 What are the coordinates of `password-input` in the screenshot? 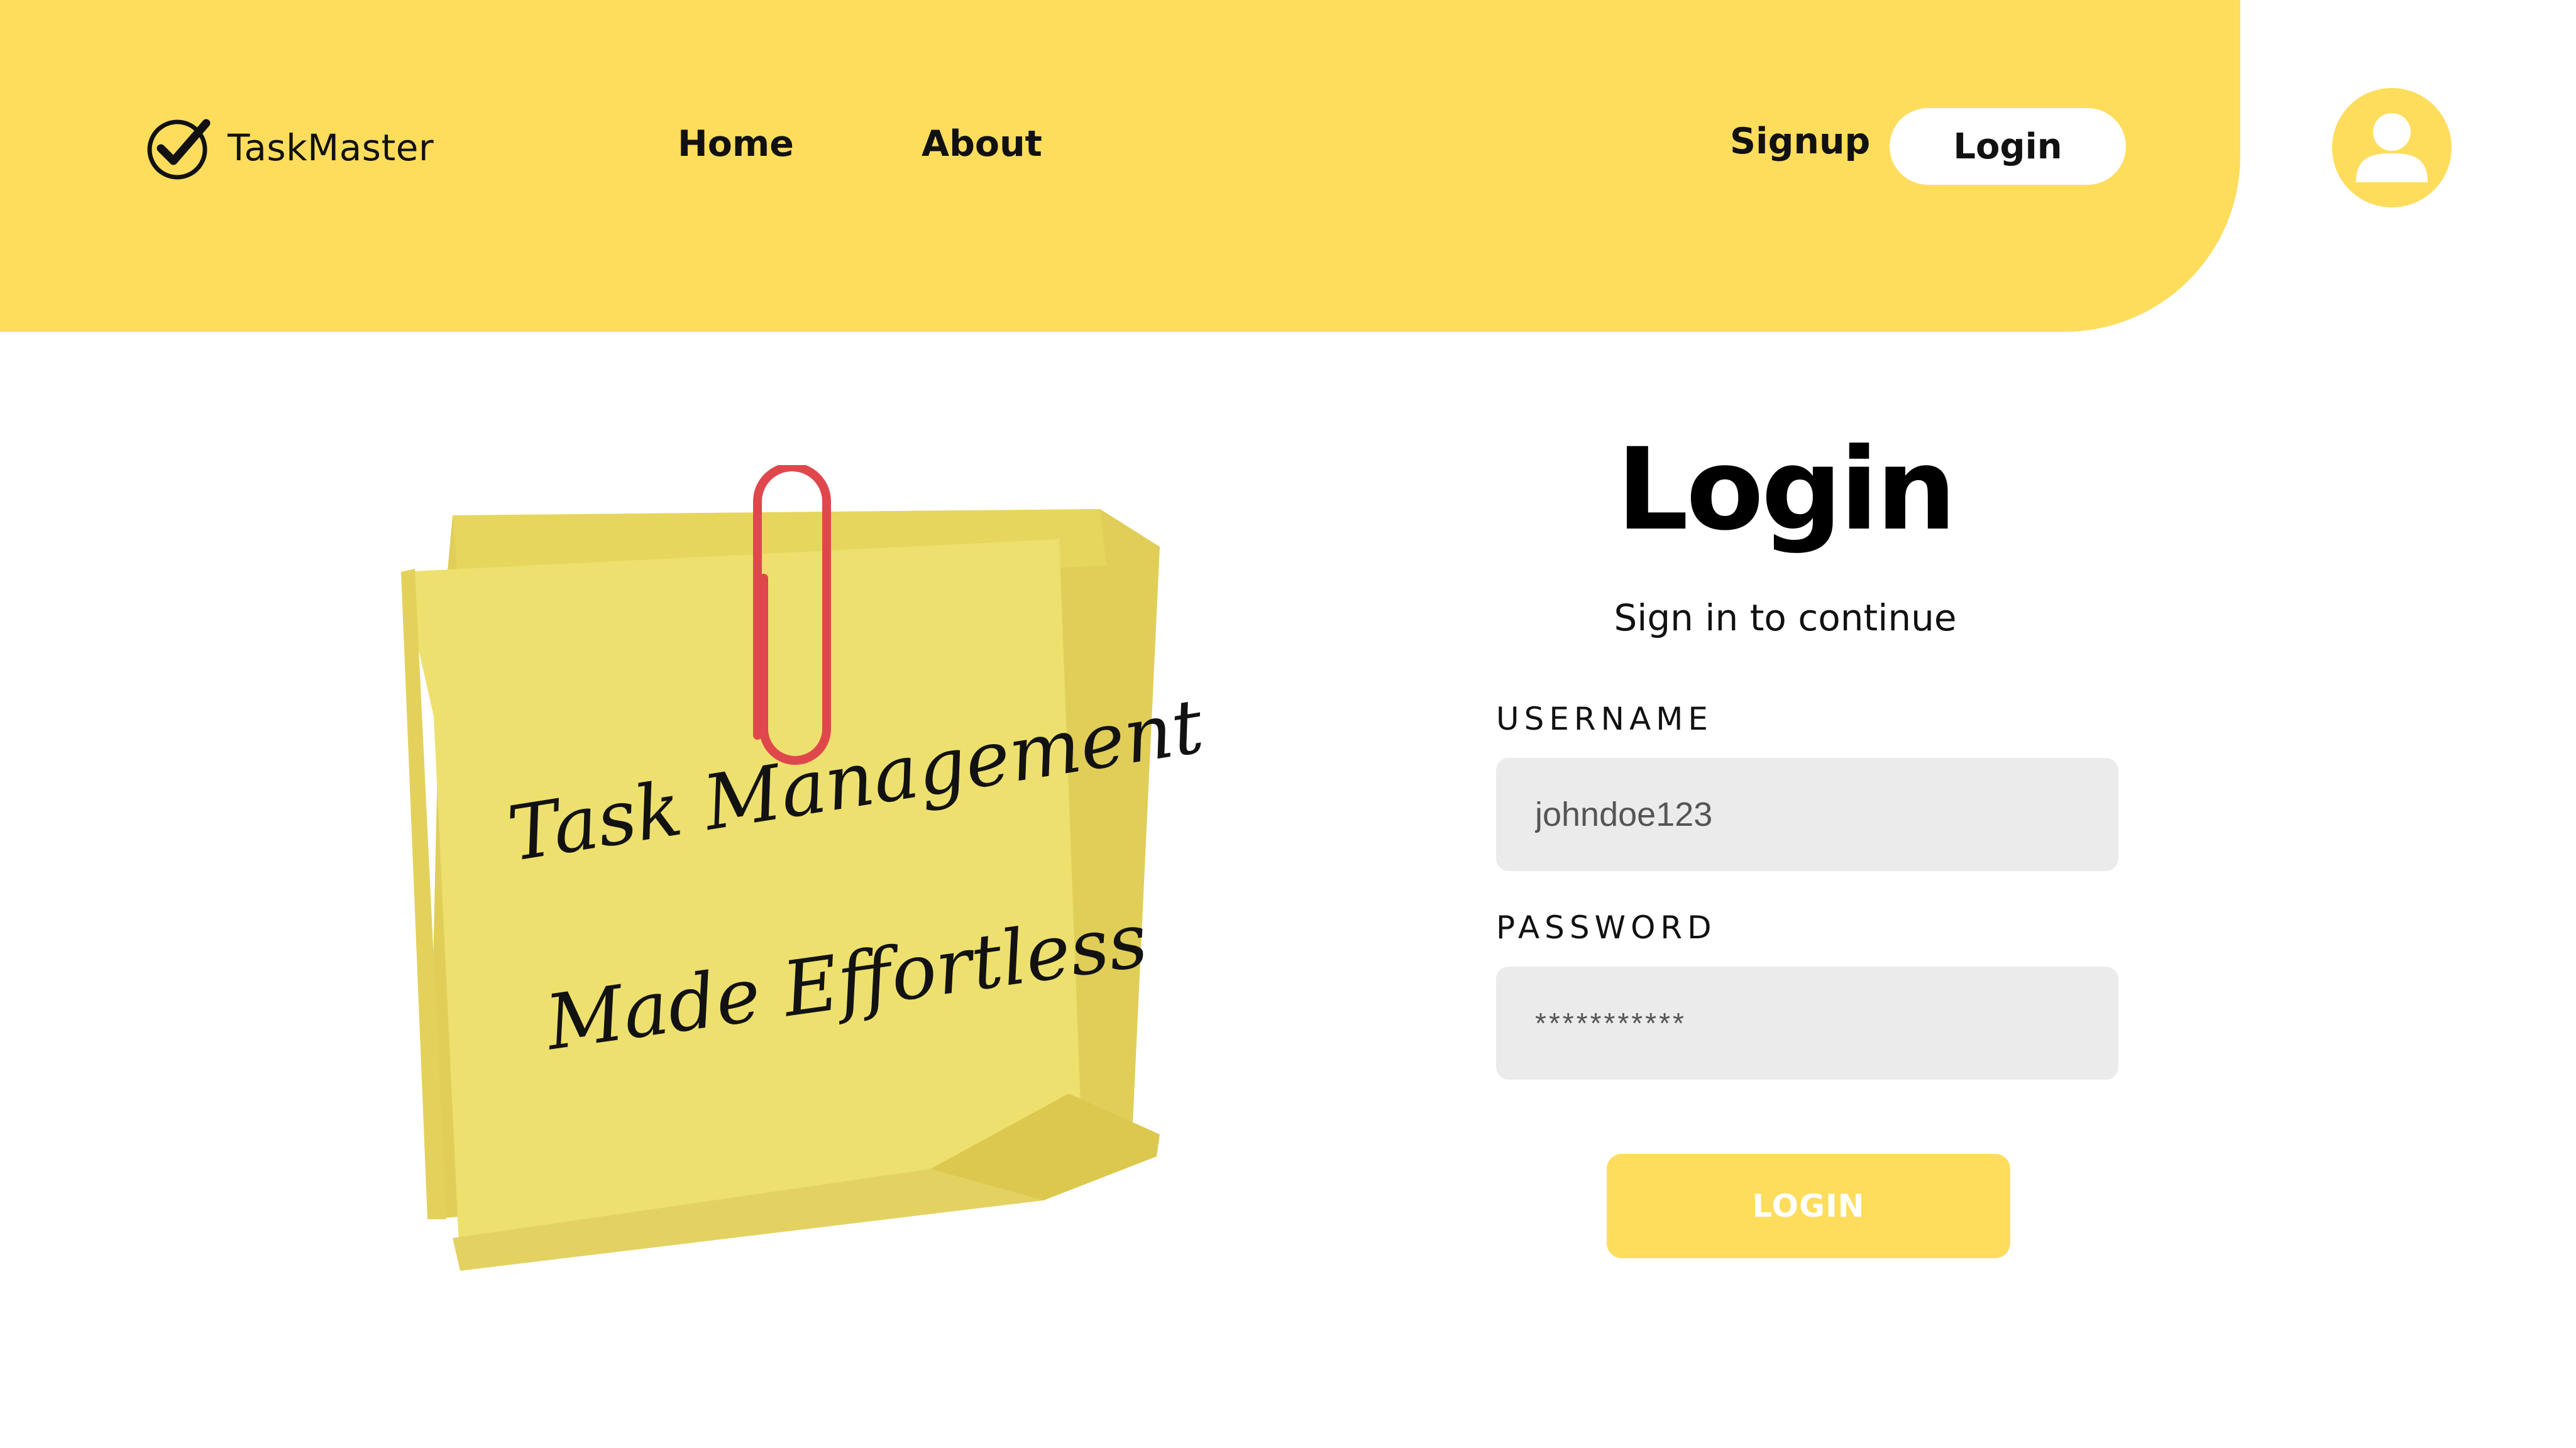 It's located at (1807, 1023).